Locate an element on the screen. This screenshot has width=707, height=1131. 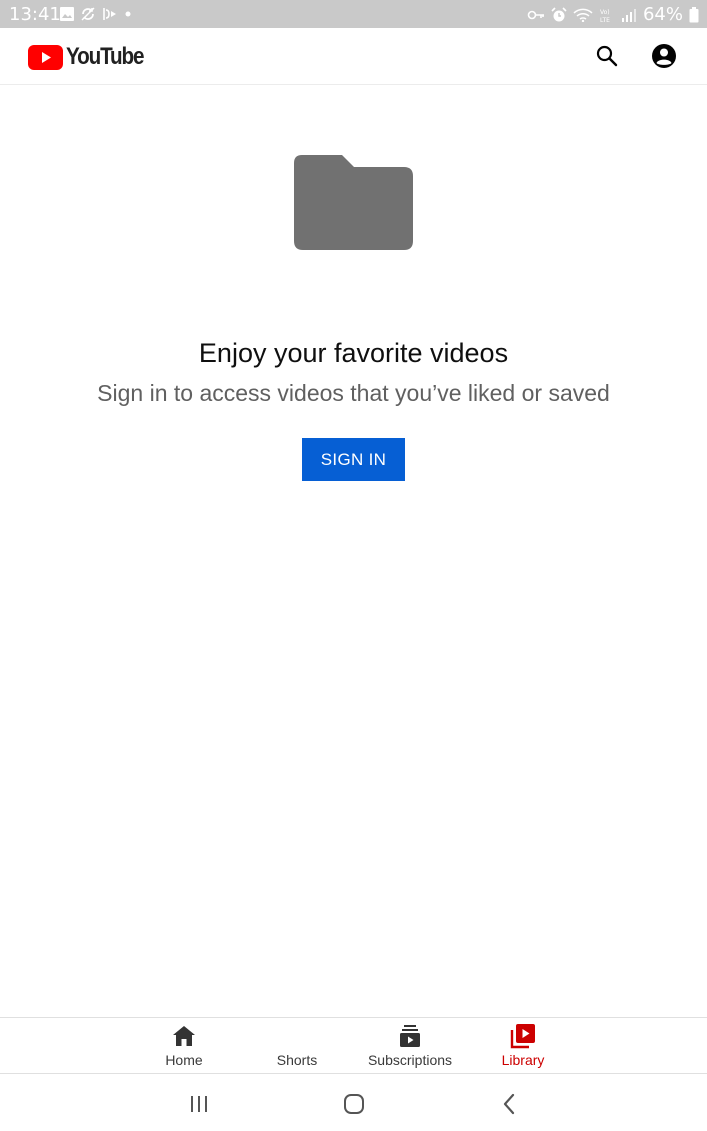
logo-text: YouTube is located at coordinates (105, 56).